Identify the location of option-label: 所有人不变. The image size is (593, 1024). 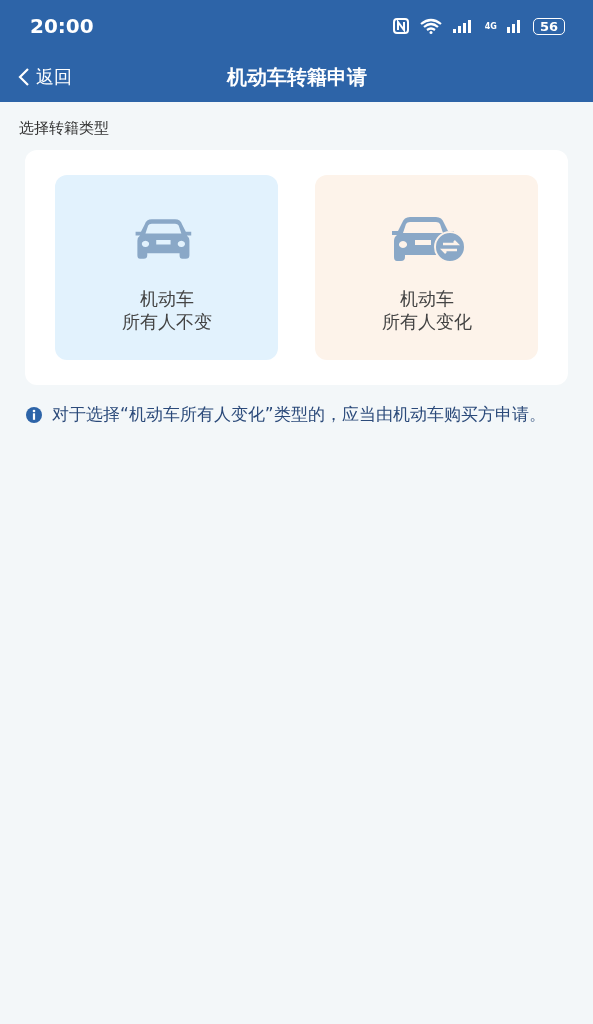
(166, 321).